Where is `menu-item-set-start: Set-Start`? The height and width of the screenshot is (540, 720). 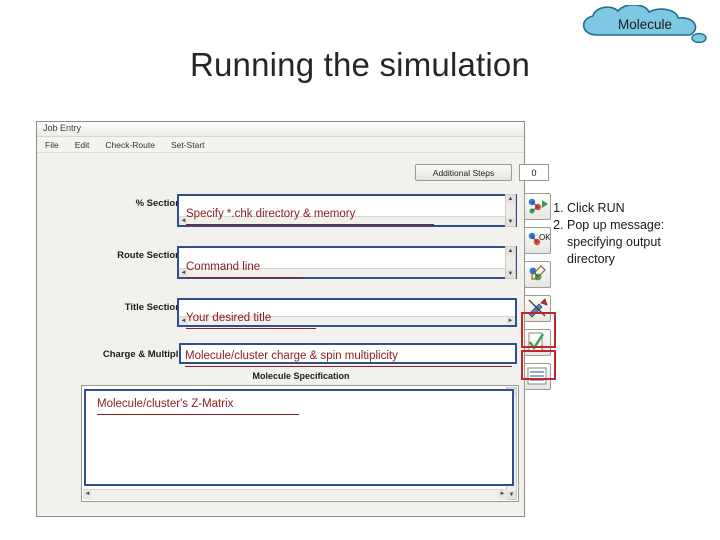 menu-item-set-start: Set-Start is located at coordinates (188, 145).